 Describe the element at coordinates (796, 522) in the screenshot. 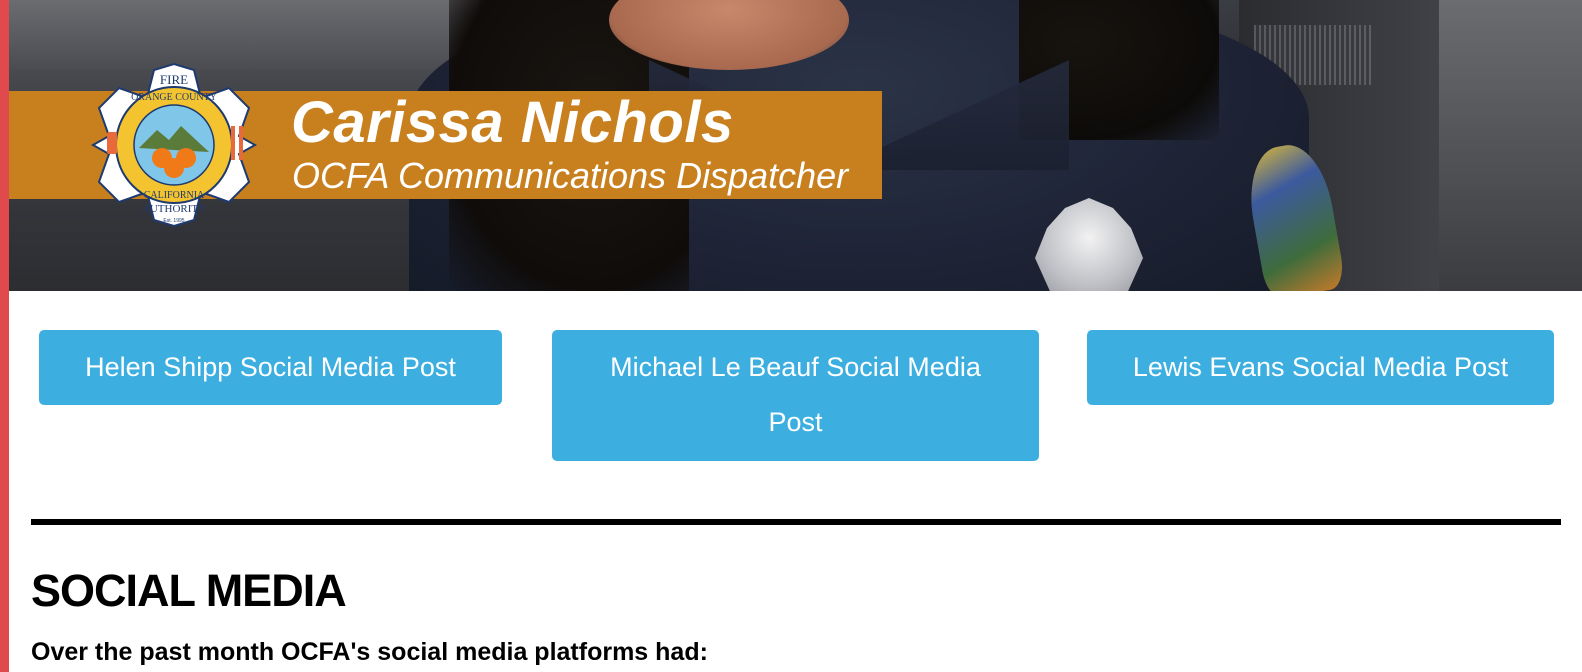

I see `section-divider` at that location.